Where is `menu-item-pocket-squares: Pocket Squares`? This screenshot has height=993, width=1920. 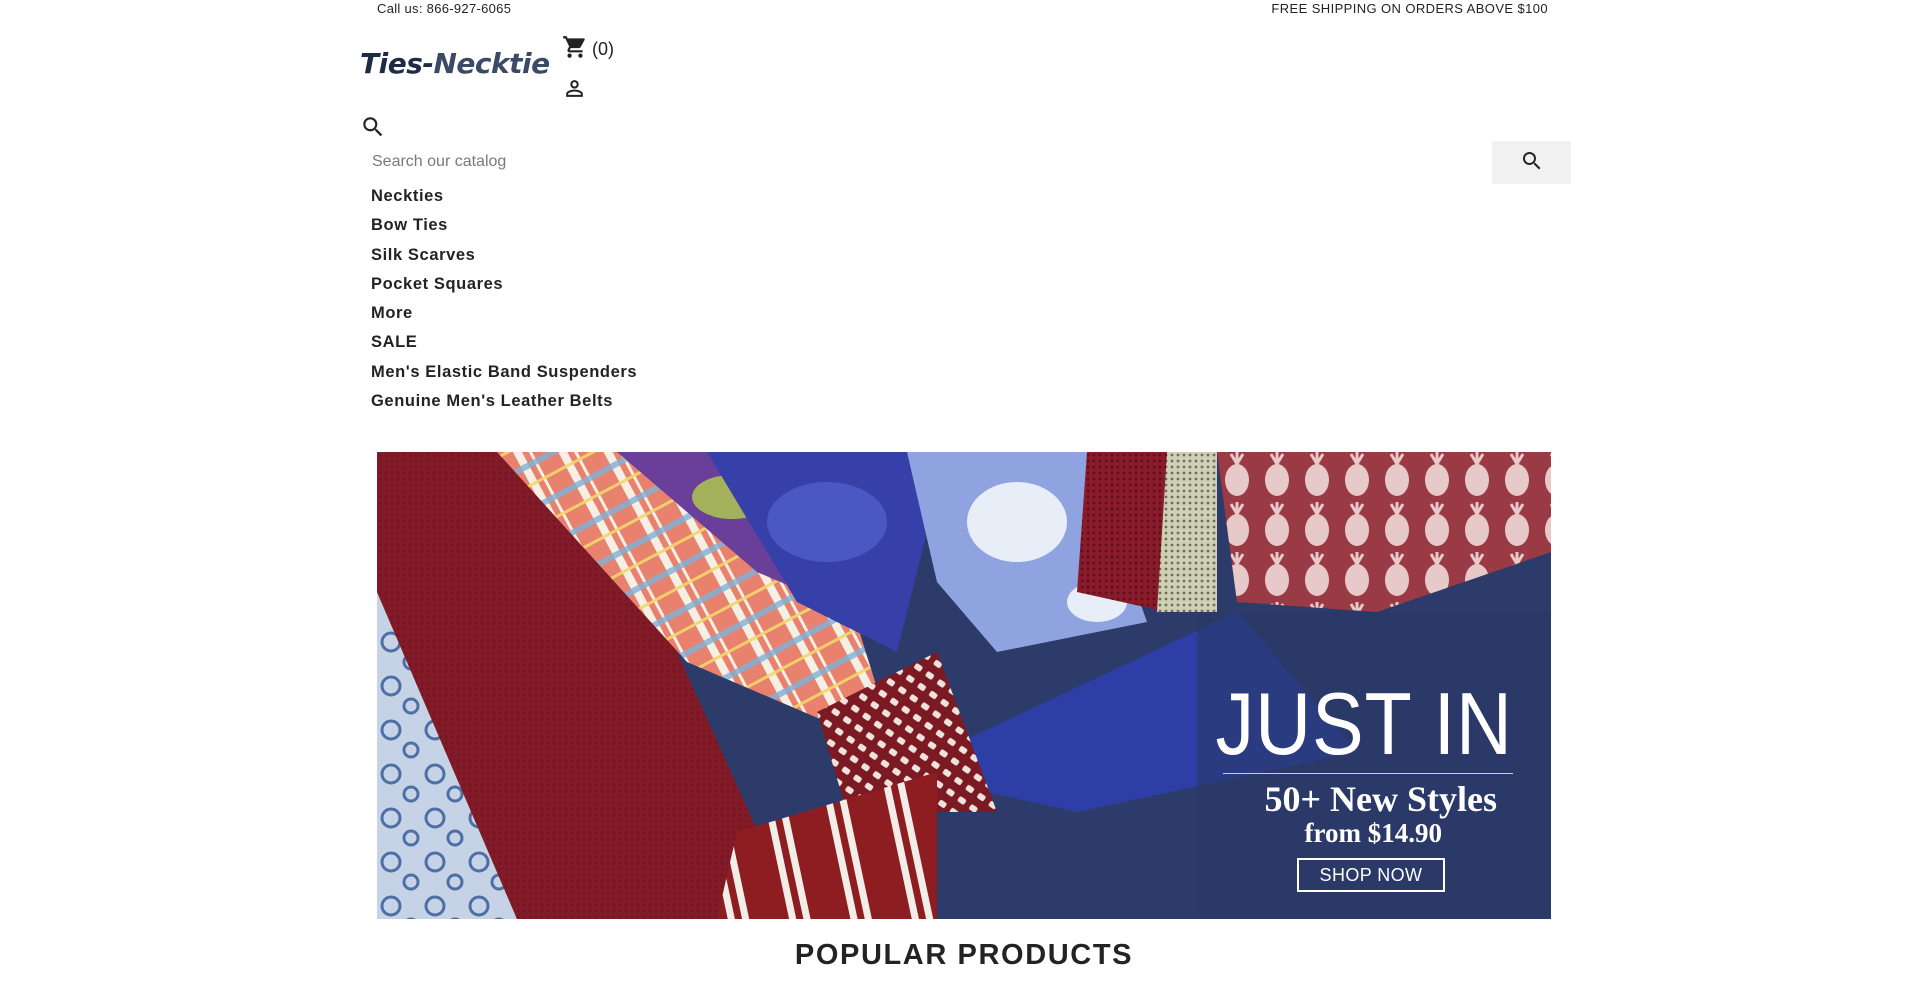
menu-item-pocket-squares: Pocket Squares is located at coordinates (504, 284).